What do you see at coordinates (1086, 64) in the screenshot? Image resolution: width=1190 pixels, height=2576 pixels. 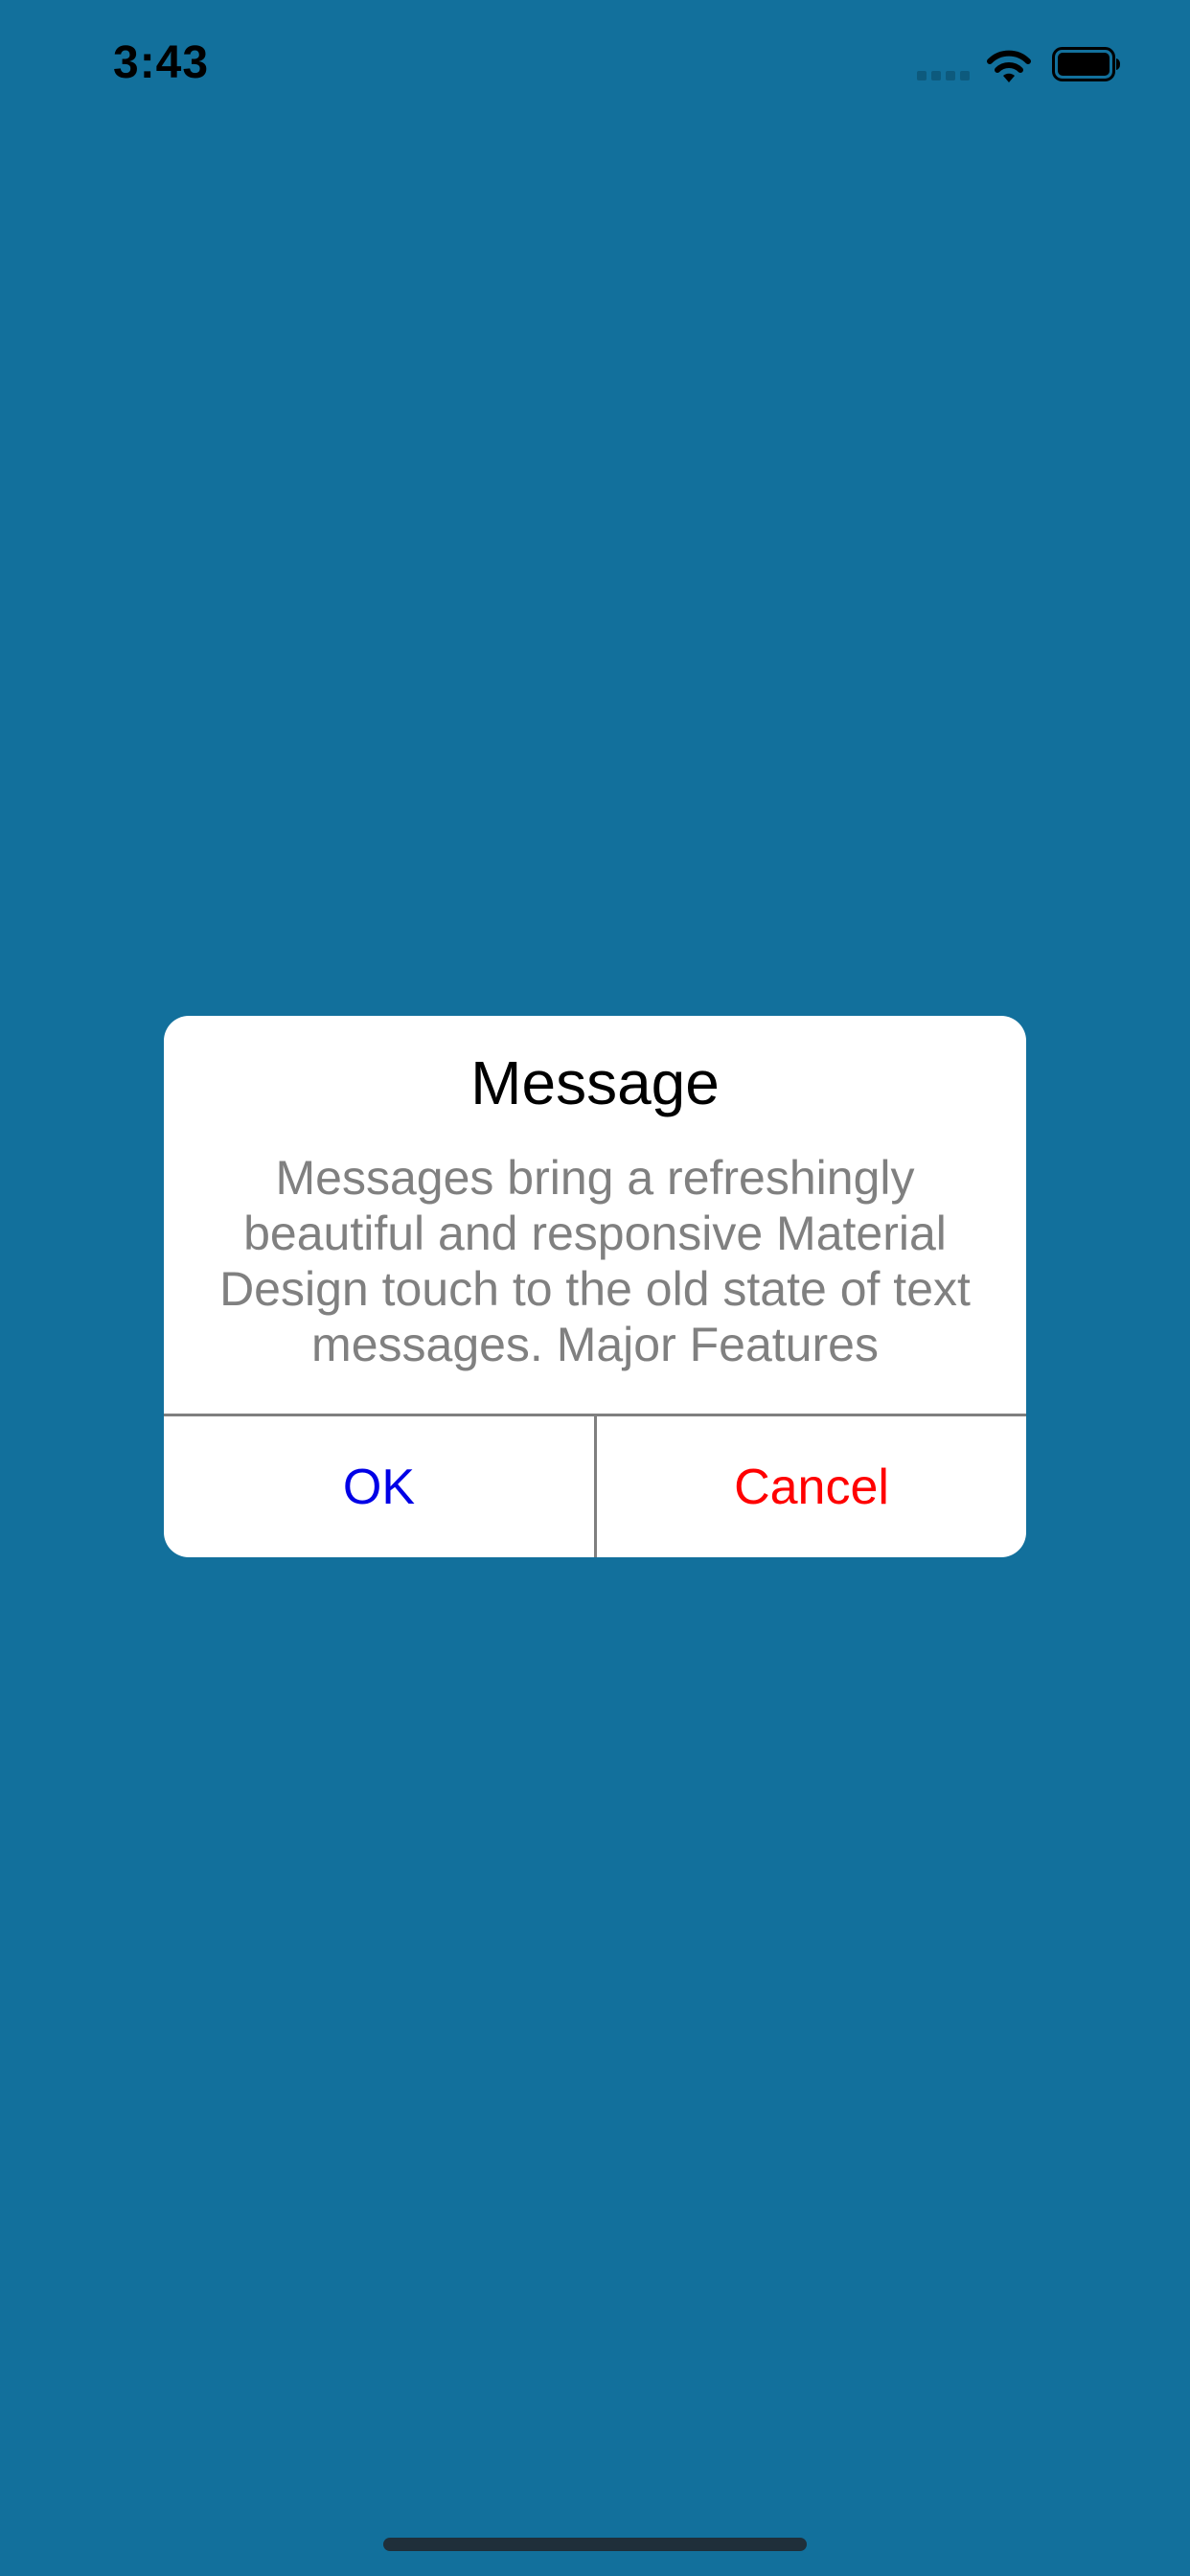 I see `battery-icon` at bounding box center [1086, 64].